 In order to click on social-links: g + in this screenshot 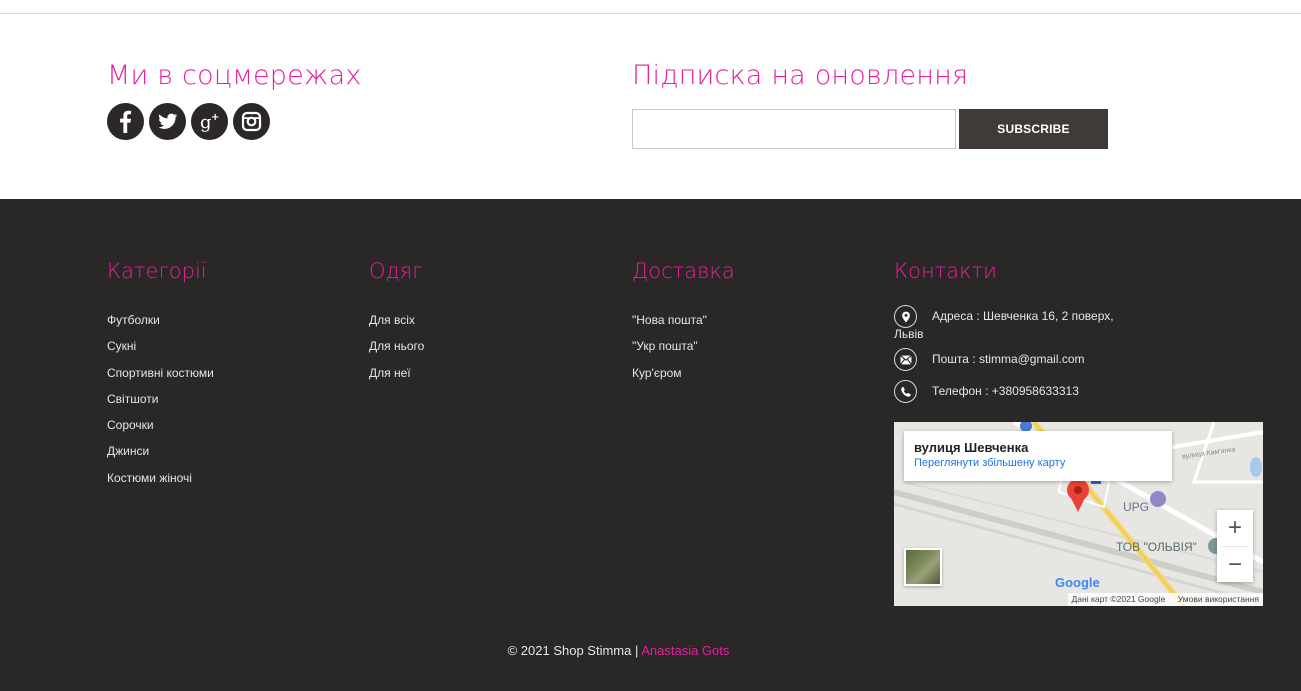, I will do `click(234, 121)`.